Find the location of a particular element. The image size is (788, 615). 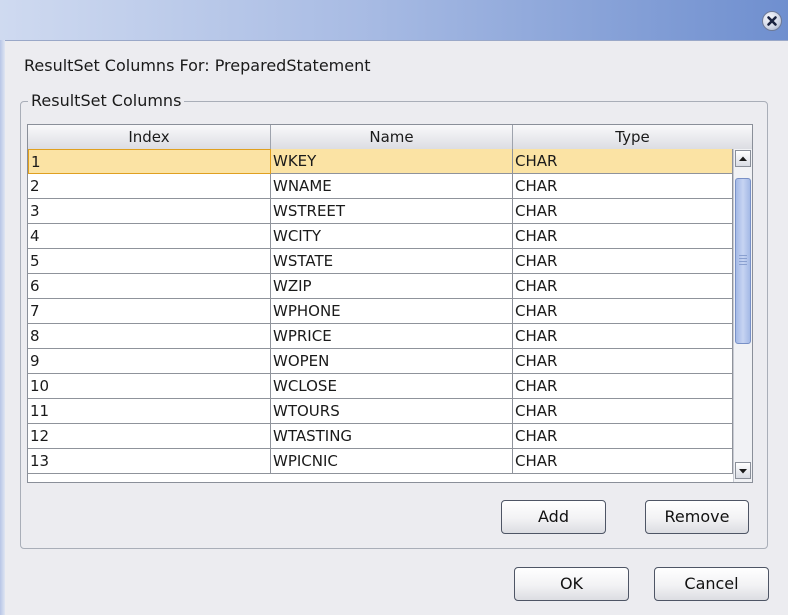

table-row: 12 WTASTING CHAR is located at coordinates (390, 436).